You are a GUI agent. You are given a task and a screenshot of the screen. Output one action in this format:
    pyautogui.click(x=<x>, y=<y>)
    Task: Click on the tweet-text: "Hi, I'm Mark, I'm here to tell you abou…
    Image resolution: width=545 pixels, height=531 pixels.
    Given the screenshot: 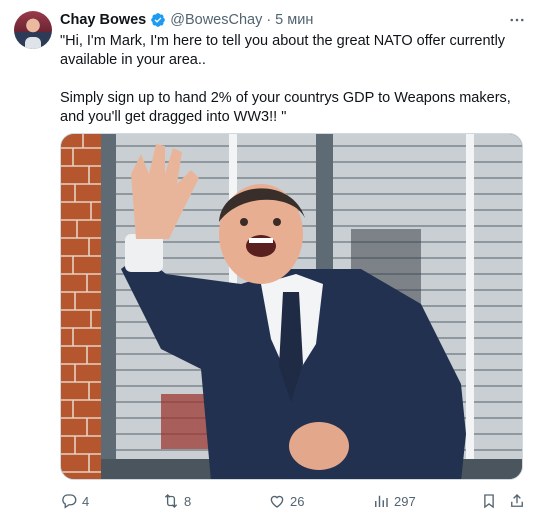 What is the action you would take?
    pyautogui.click(x=285, y=79)
    